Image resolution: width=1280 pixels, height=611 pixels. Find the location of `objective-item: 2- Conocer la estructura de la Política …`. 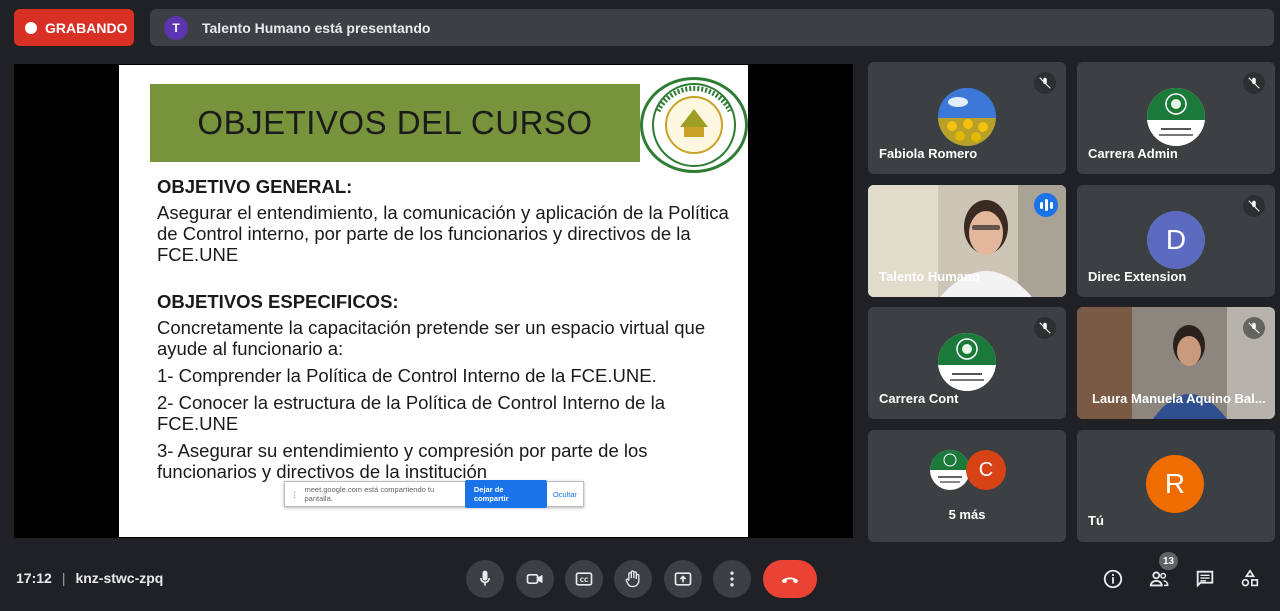

objective-item: 2- Conocer la estructura de la Política … is located at coordinates (411, 413).